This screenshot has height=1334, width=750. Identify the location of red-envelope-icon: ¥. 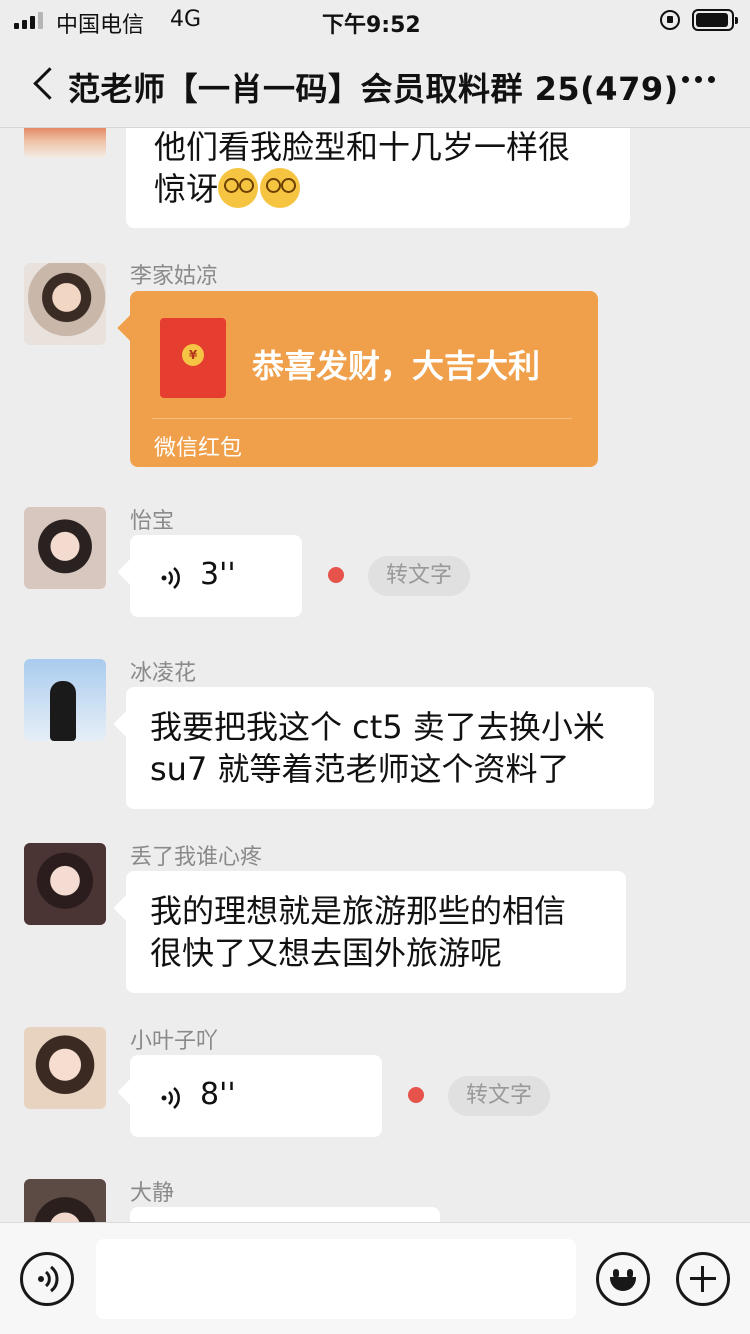
(193, 358).